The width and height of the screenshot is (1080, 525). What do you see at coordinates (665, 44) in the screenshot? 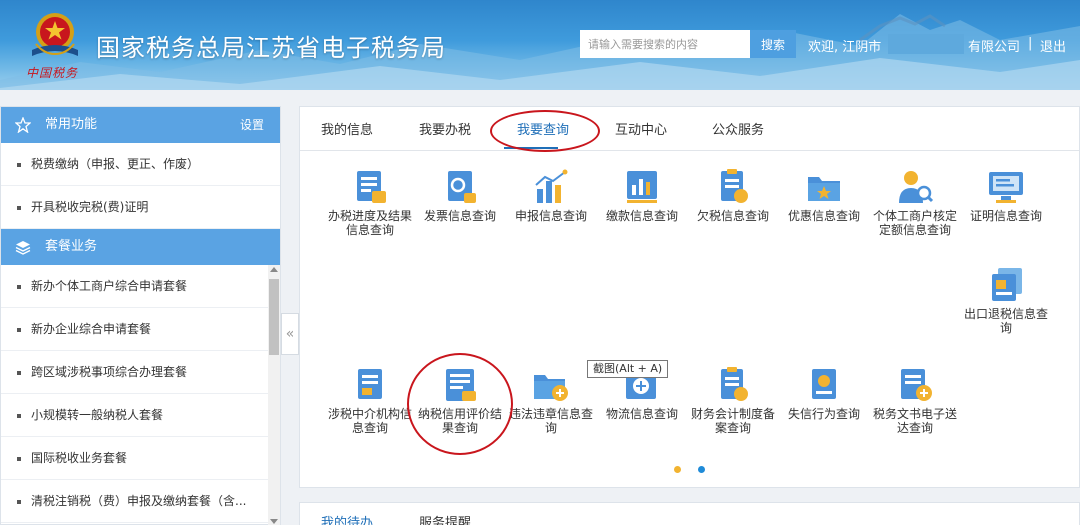
I see `search-input` at bounding box center [665, 44].